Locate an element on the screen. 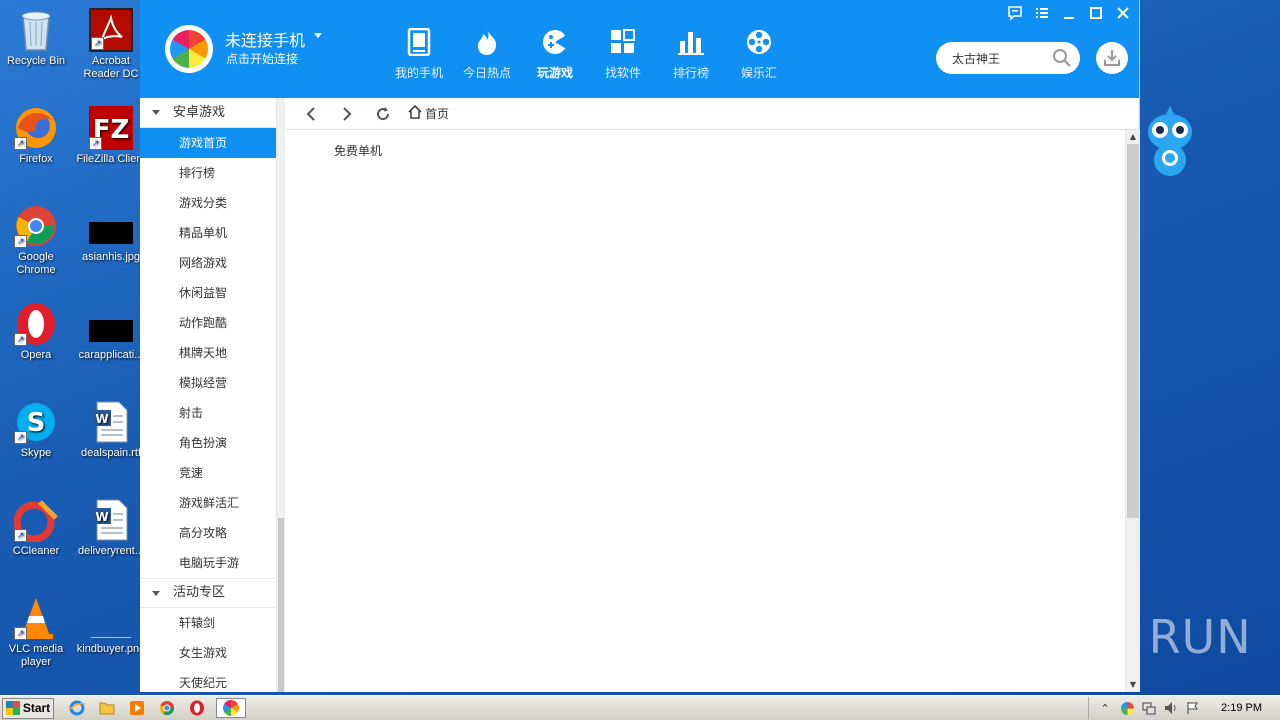  sidebar-item-board-card: 棋牌天地 is located at coordinates (208, 353).